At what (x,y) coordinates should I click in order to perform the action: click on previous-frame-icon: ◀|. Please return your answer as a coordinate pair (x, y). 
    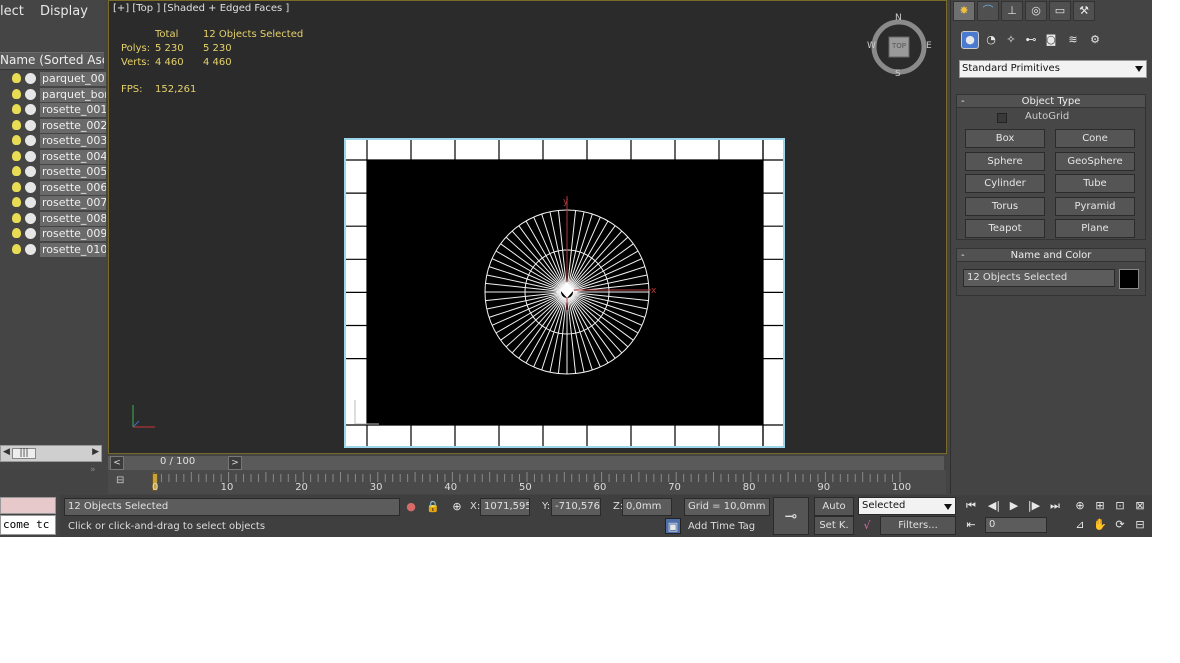
    Looking at the image, I should click on (994, 506).